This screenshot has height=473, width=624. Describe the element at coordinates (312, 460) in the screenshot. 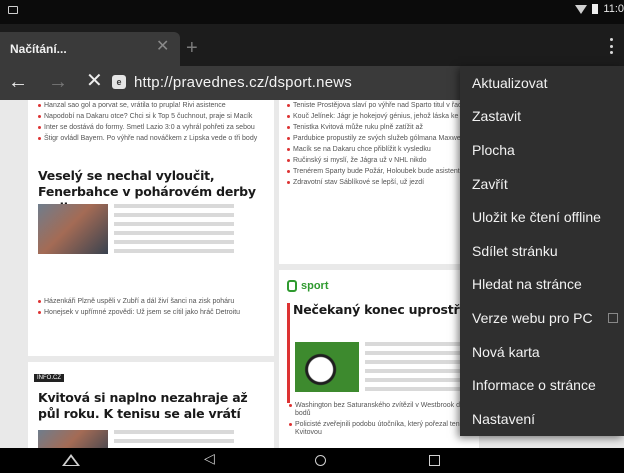

I see `system-nav-bar: ◁` at that location.